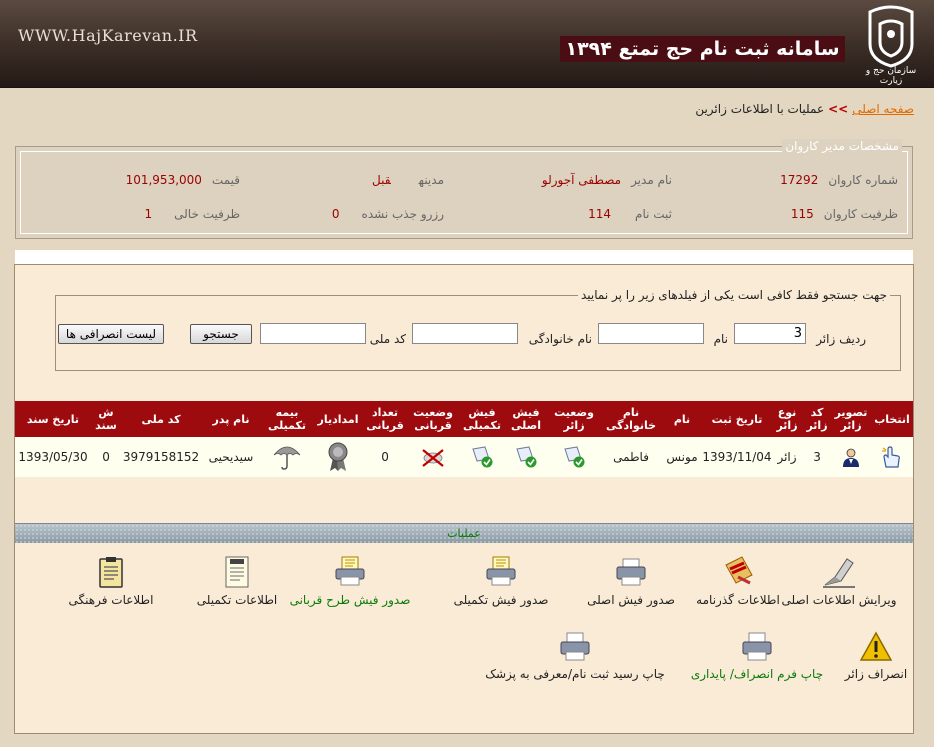 Image resolution: width=934 pixels, height=747 pixels. I want to click on pilgrim-cancel-button: انصراف زائر, so click(876, 656).